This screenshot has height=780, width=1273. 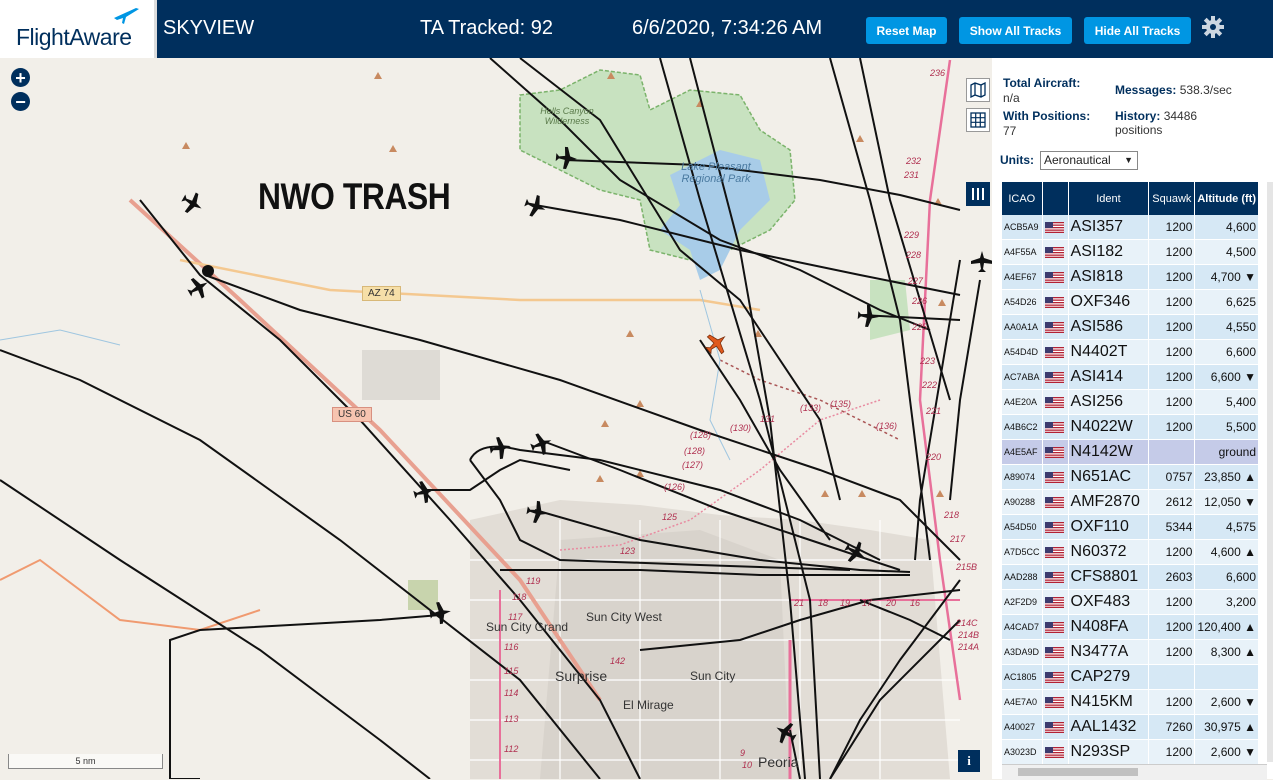 I want to click on icao-cell: AA0A1A, so click(x=1022, y=327).